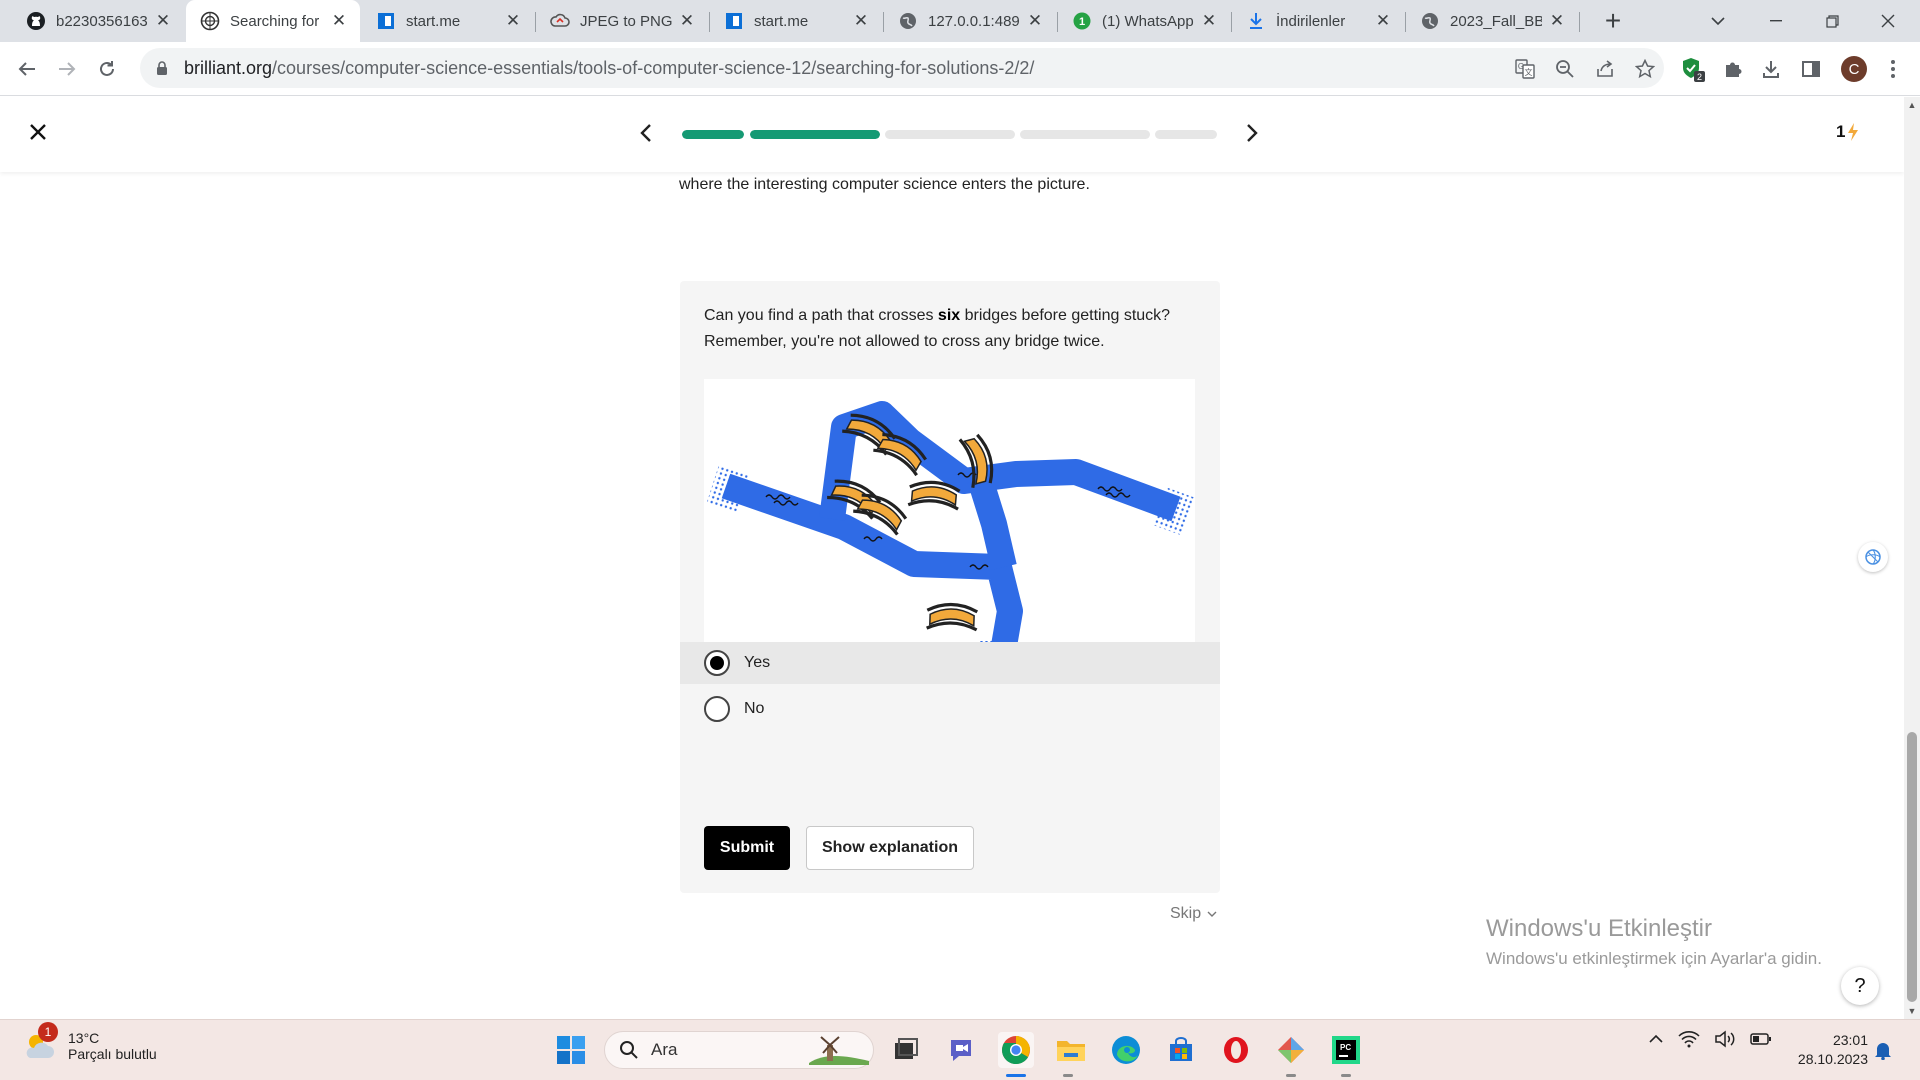 This screenshot has width=1920, height=1080. I want to click on tab-title: Searching for, so click(275, 21).